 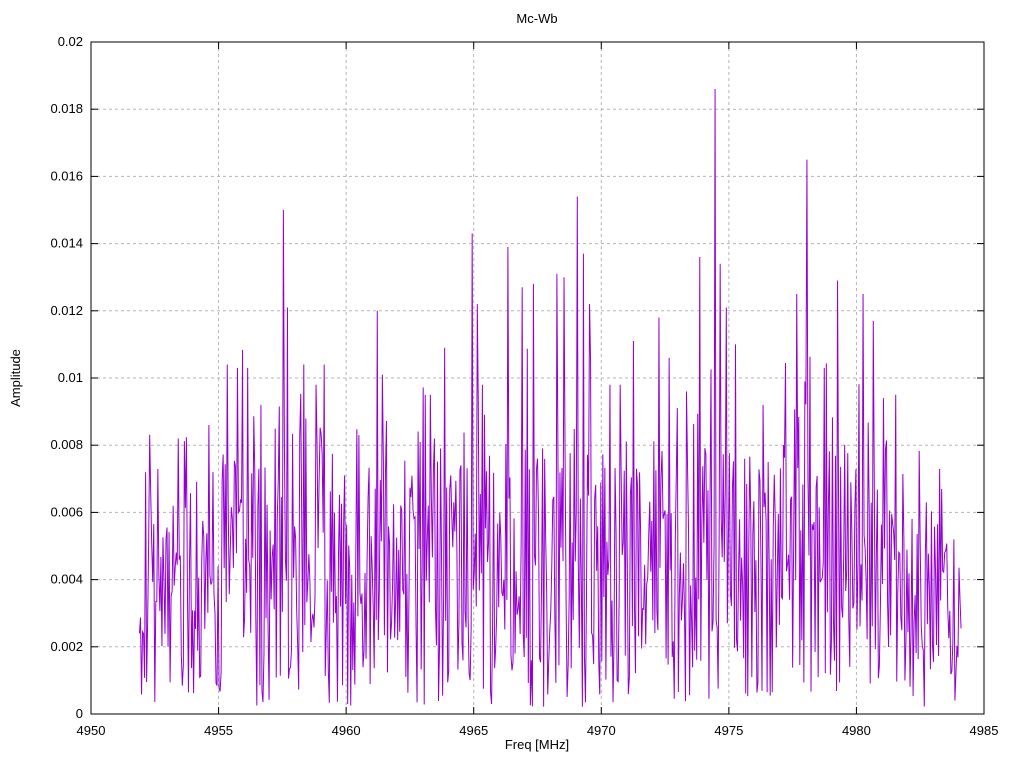 I want to click on y-tick-label: 0.004, so click(x=66, y=579).